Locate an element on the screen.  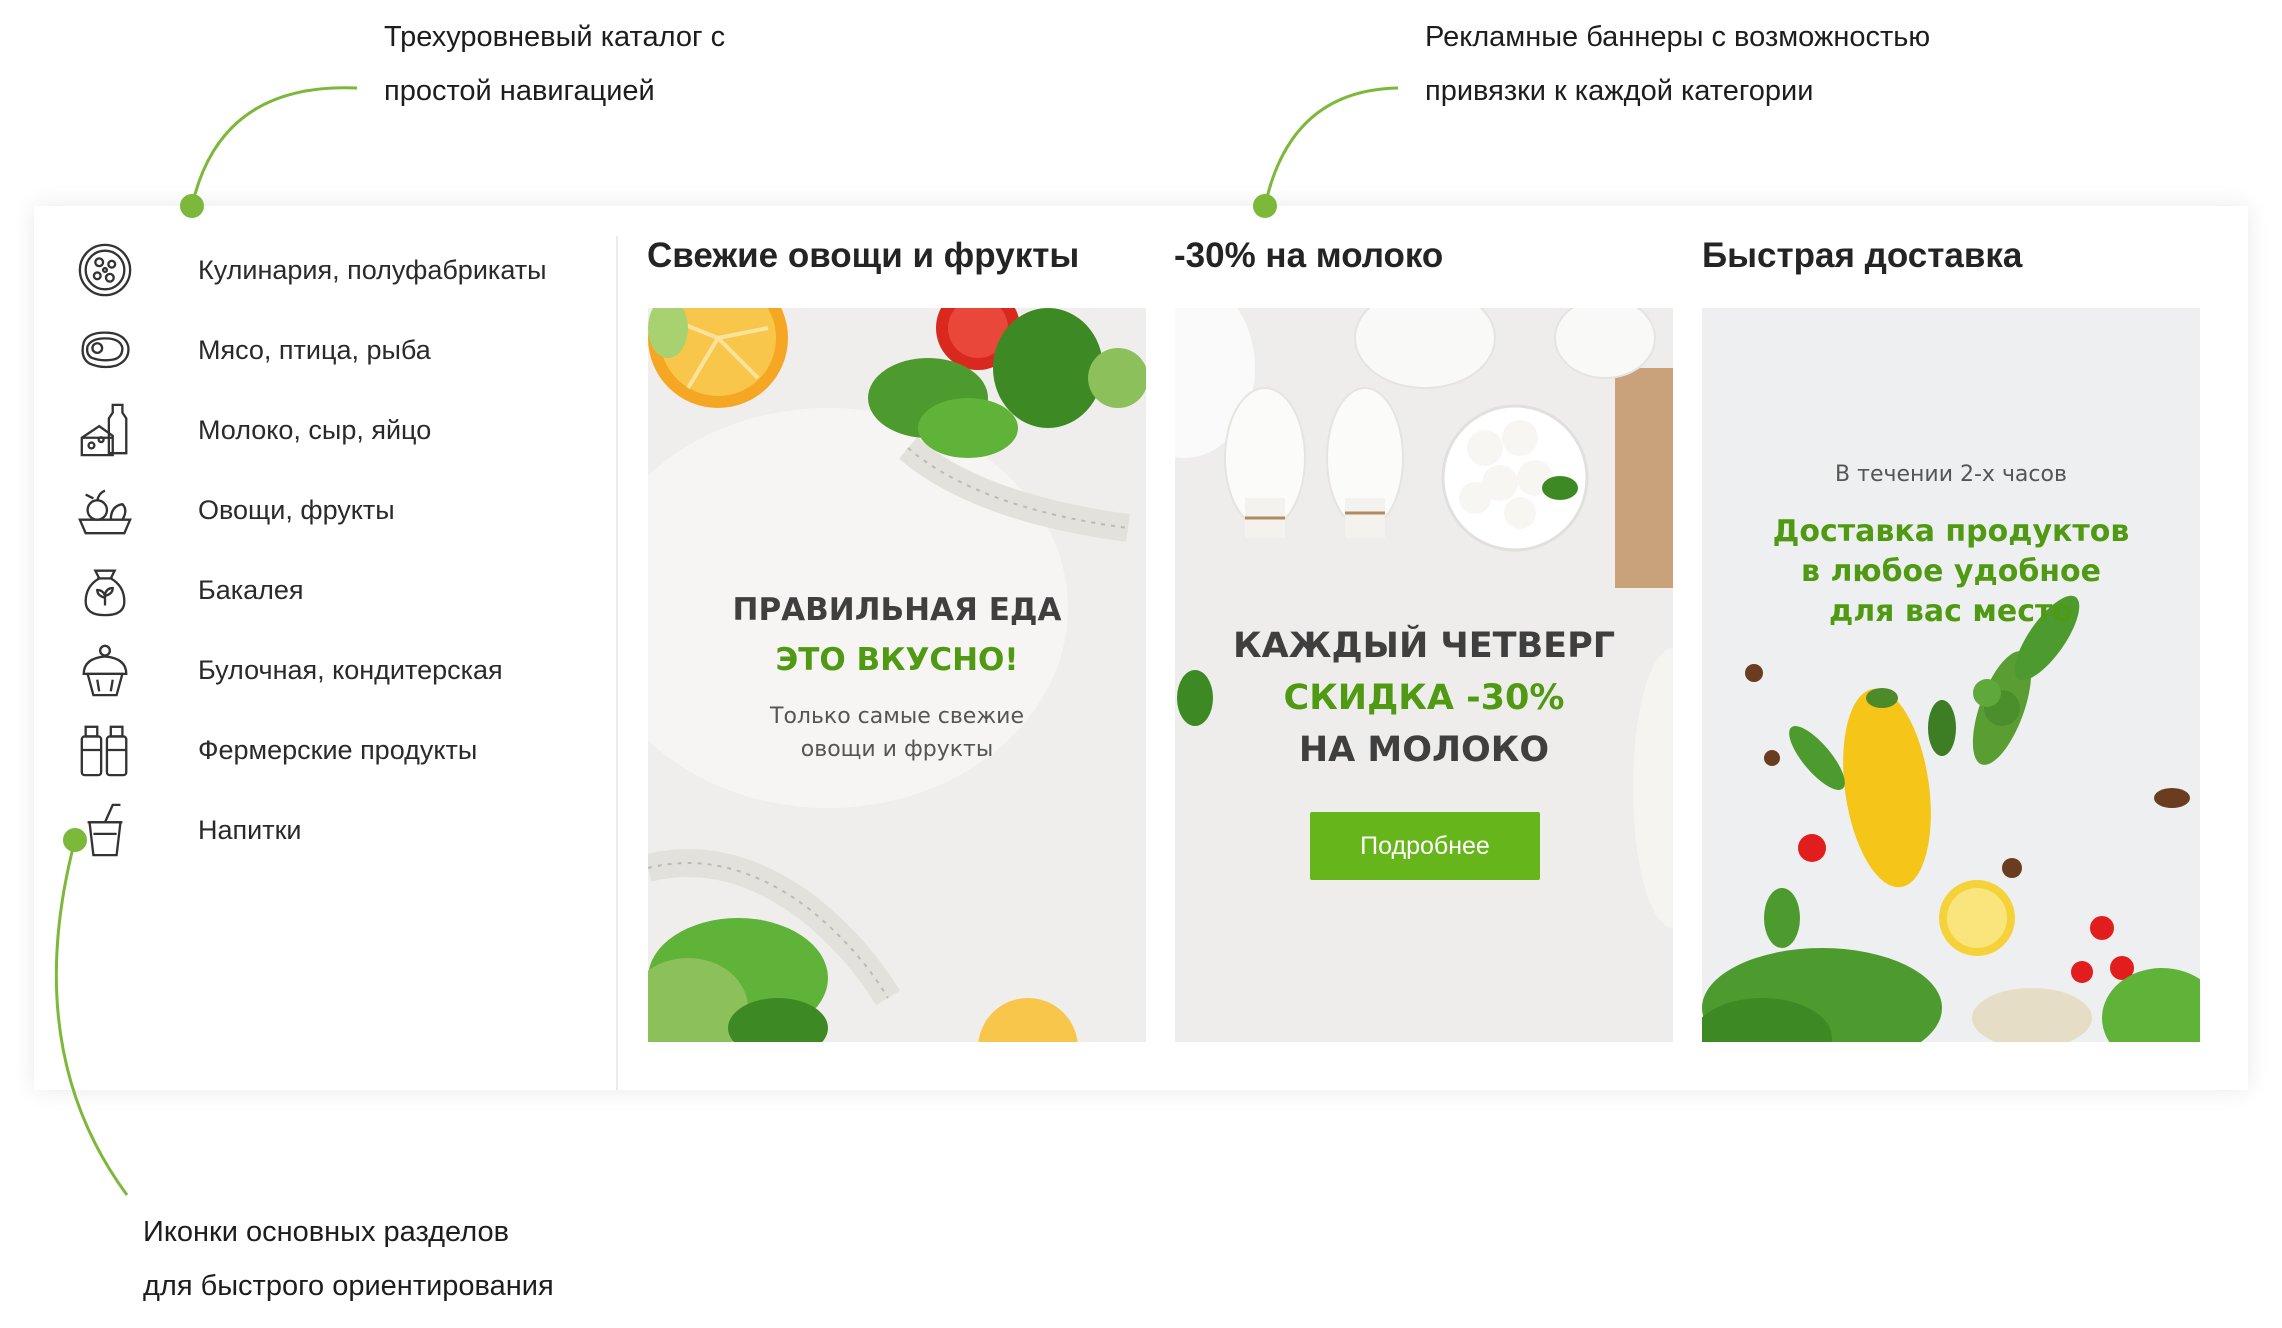
banner-fresh-headline: ПРАВИЛЬНАЯ ЕДА is located at coordinates (897, 610).